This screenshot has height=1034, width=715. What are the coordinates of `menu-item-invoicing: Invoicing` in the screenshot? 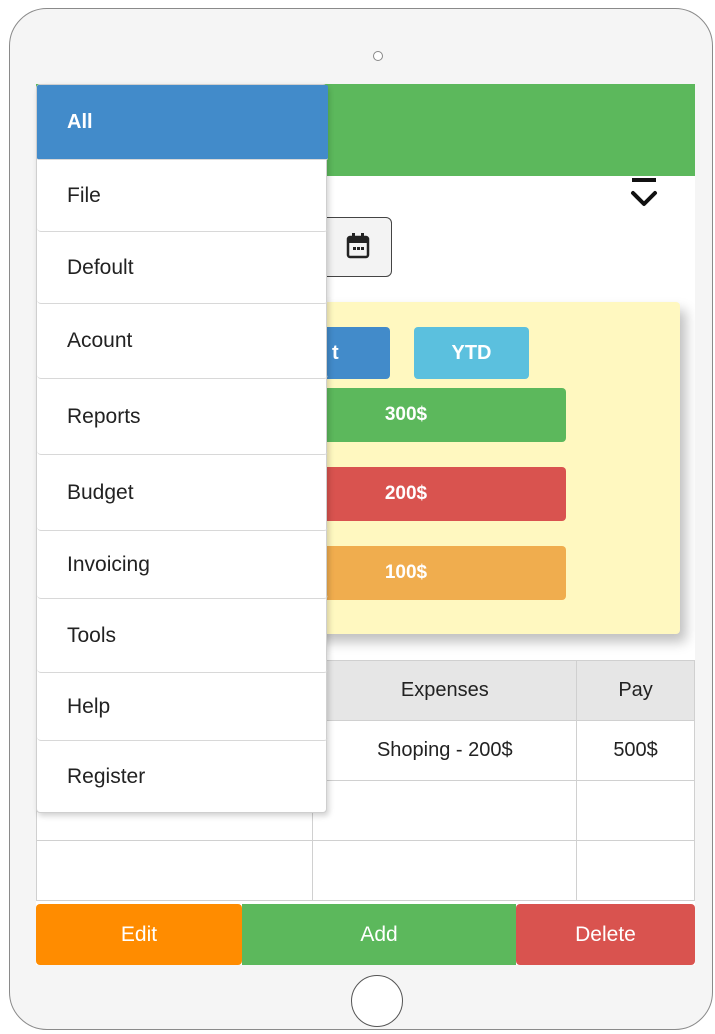 It's located at (182, 565).